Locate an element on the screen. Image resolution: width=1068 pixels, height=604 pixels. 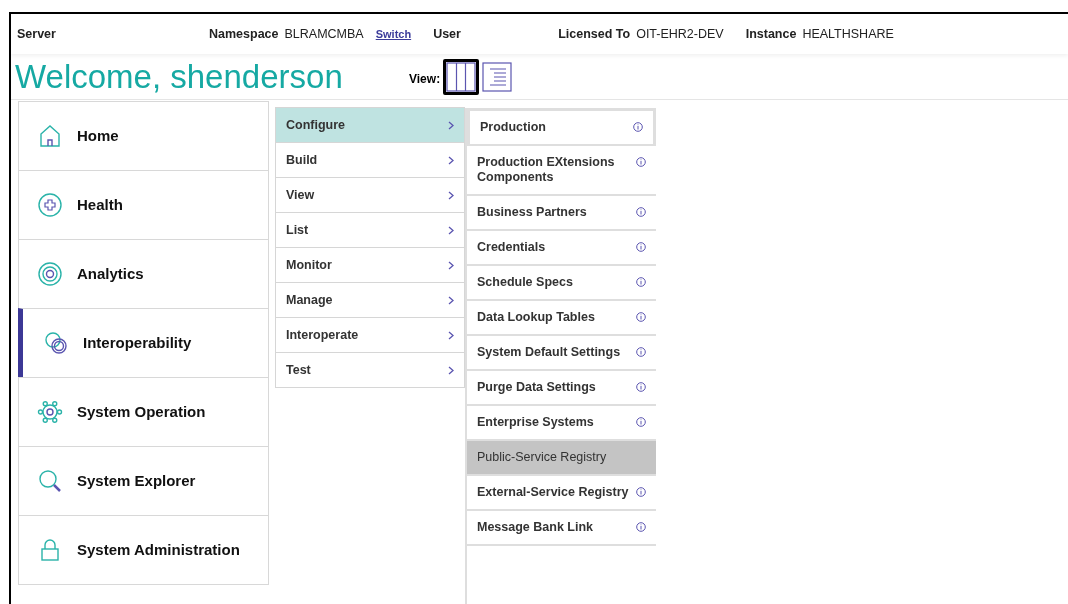
sidebar-item: Interoperability is located at coordinates (143, 343).